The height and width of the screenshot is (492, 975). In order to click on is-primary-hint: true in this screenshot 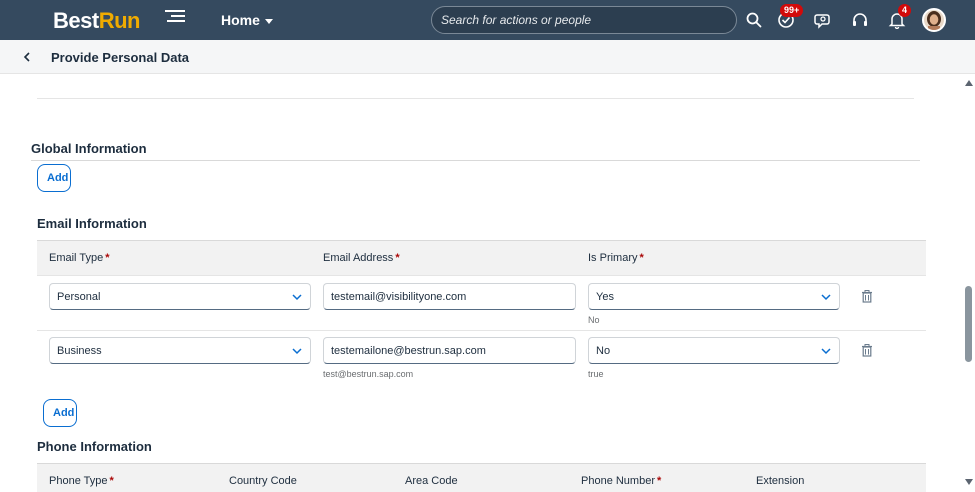, I will do `click(596, 374)`.